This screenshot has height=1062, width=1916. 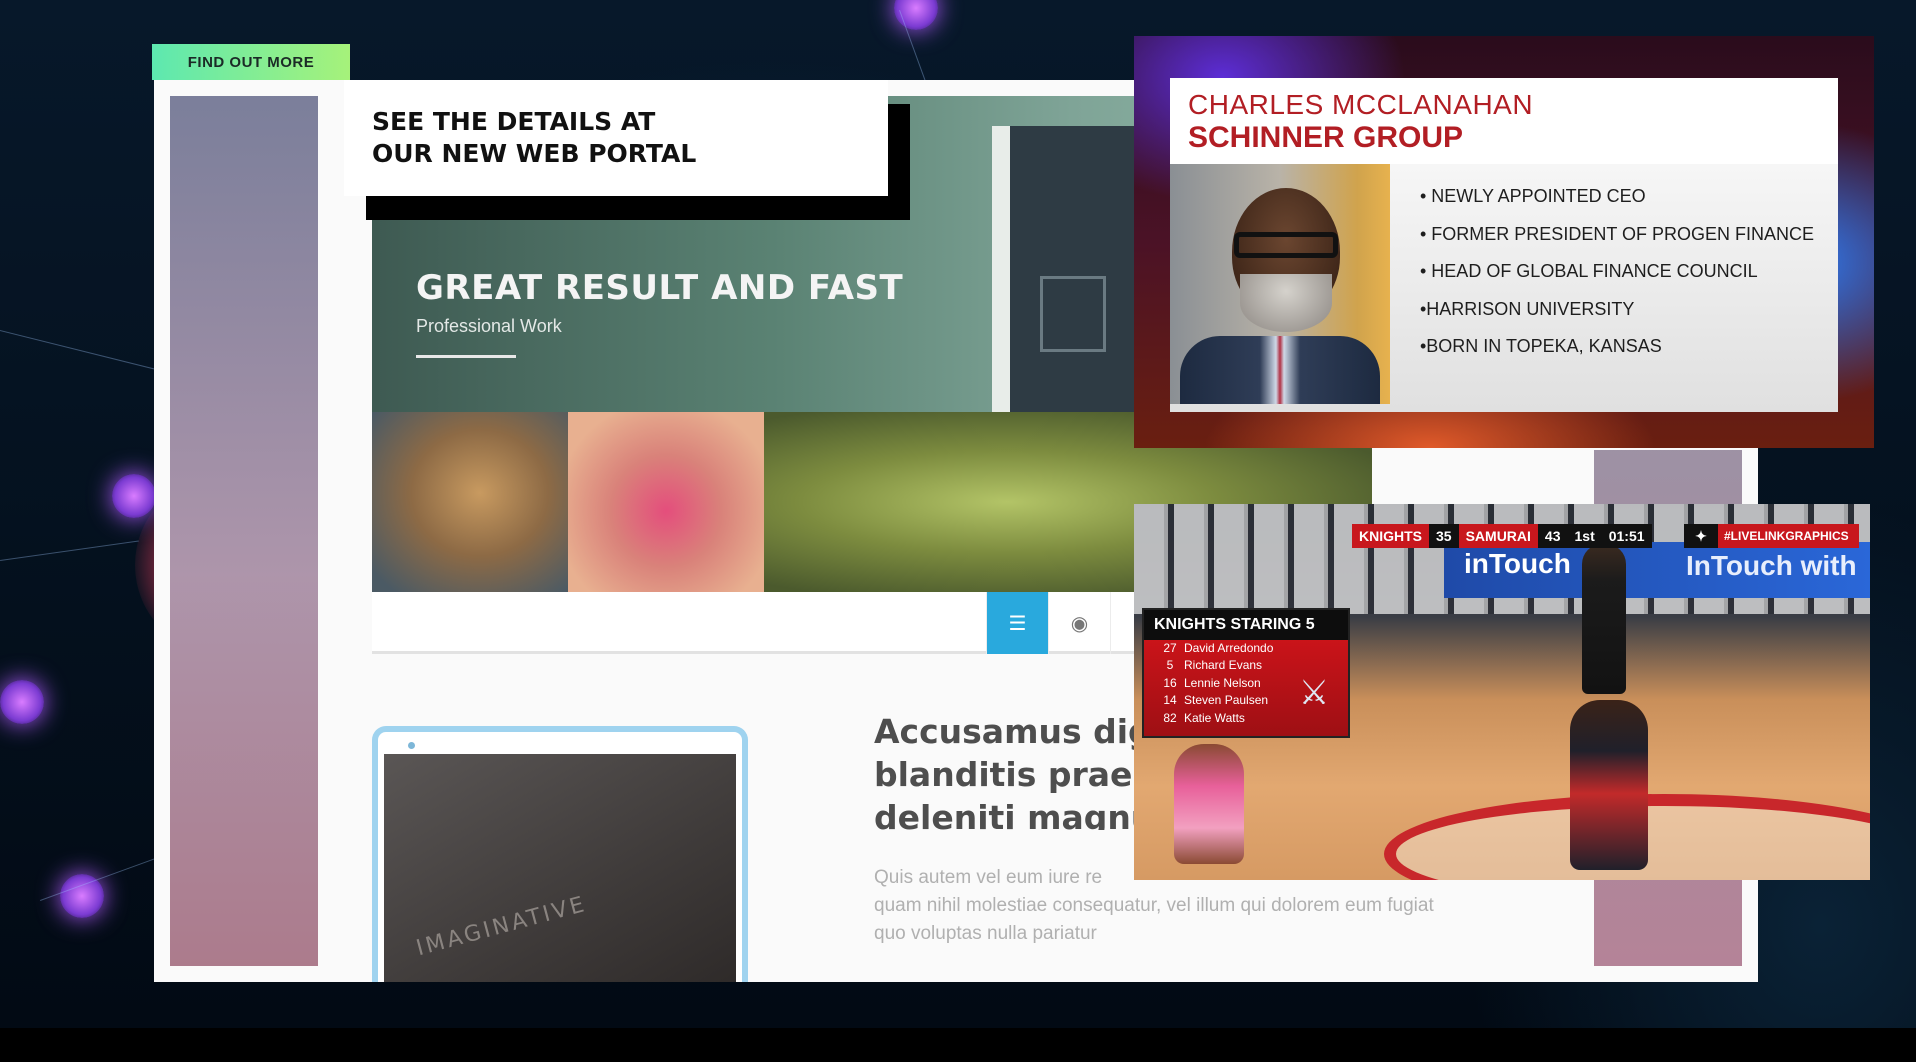 What do you see at coordinates (1170, 648) in the screenshot?
I see `roster-number: 27` at bounding box center [1170, 648].